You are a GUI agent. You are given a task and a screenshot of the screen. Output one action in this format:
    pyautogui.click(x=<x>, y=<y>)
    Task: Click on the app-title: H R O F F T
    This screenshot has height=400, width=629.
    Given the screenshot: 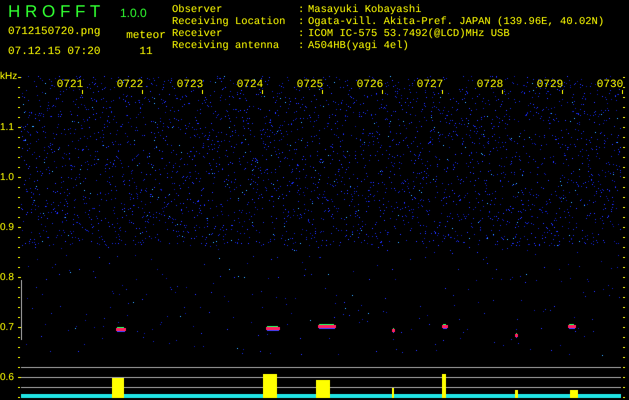 What is the action you would take?
    pyautogui.click(x=55, y=12)
    